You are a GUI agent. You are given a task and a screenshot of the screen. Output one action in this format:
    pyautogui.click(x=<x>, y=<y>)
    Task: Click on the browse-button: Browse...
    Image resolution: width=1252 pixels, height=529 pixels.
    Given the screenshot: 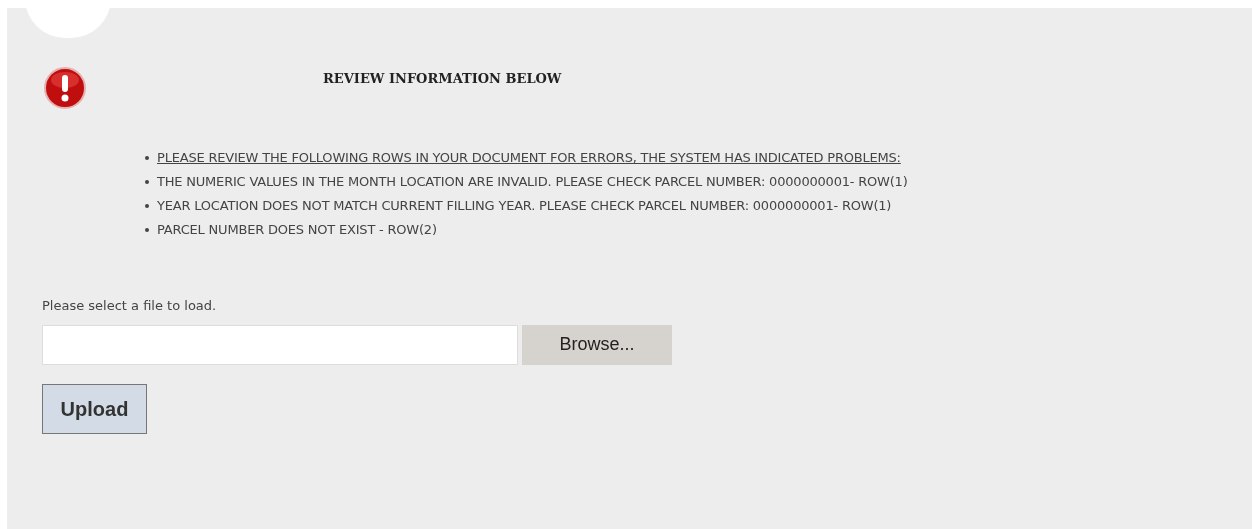 What is the action you would take?
    pyautogui.click(x=597, y=344)
    